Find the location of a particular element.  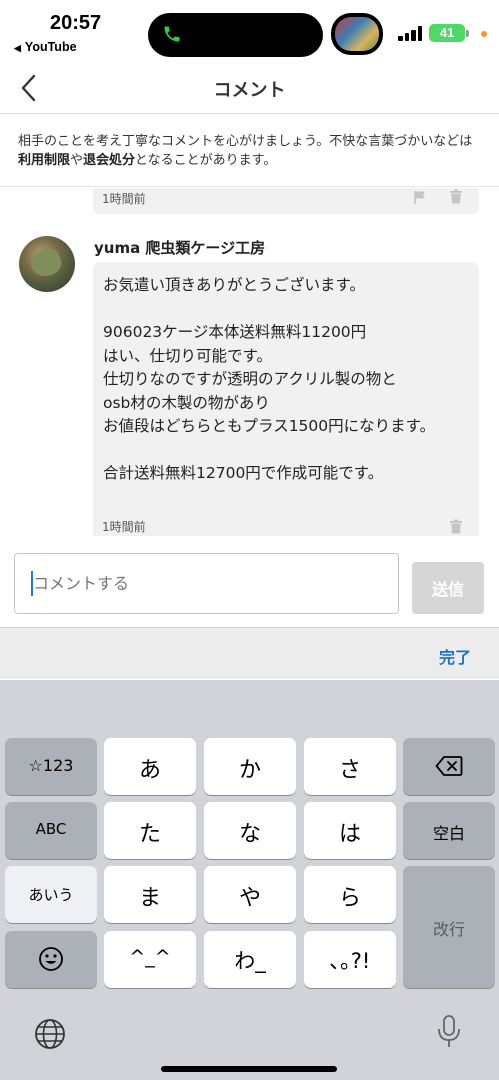

comment-author-name: yuma 爬虫類ケージ工房 is located at coordinates (179, 247).